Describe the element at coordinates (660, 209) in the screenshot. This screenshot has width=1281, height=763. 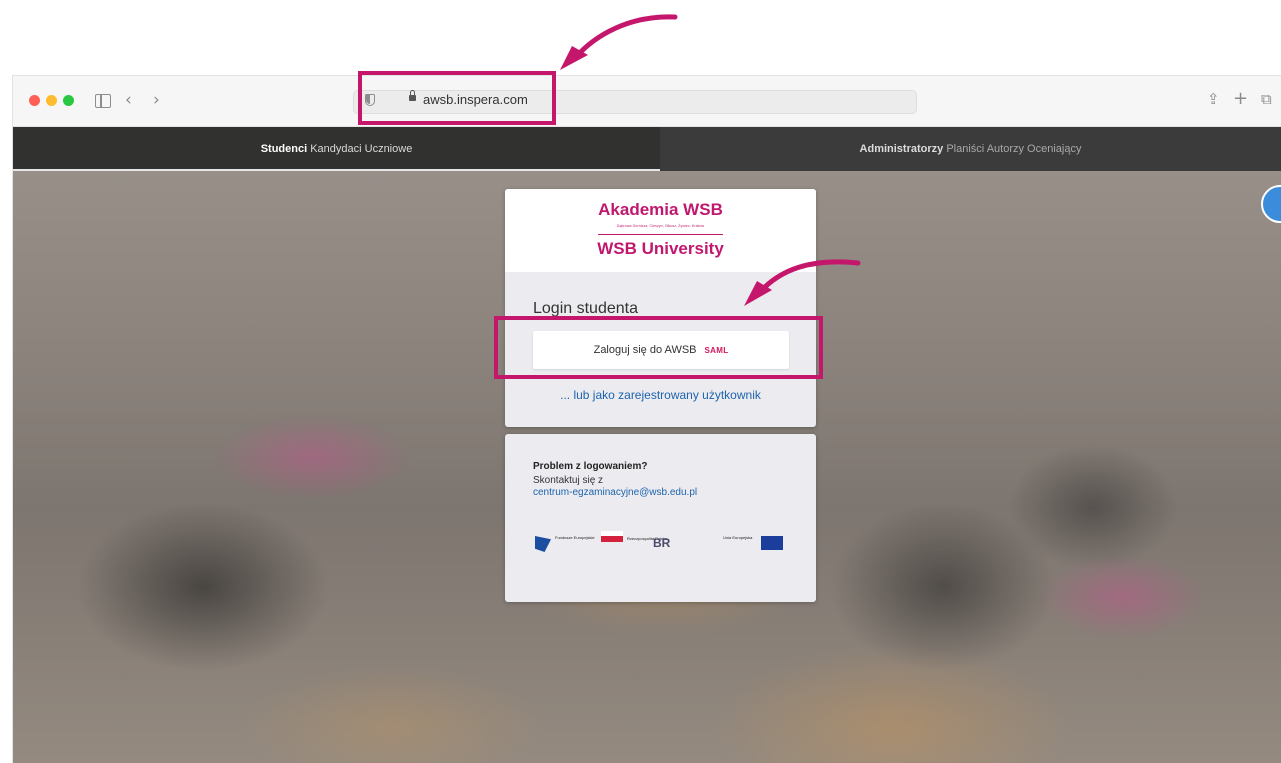
I see `logo-line-1: Akademia WSB` at that location.